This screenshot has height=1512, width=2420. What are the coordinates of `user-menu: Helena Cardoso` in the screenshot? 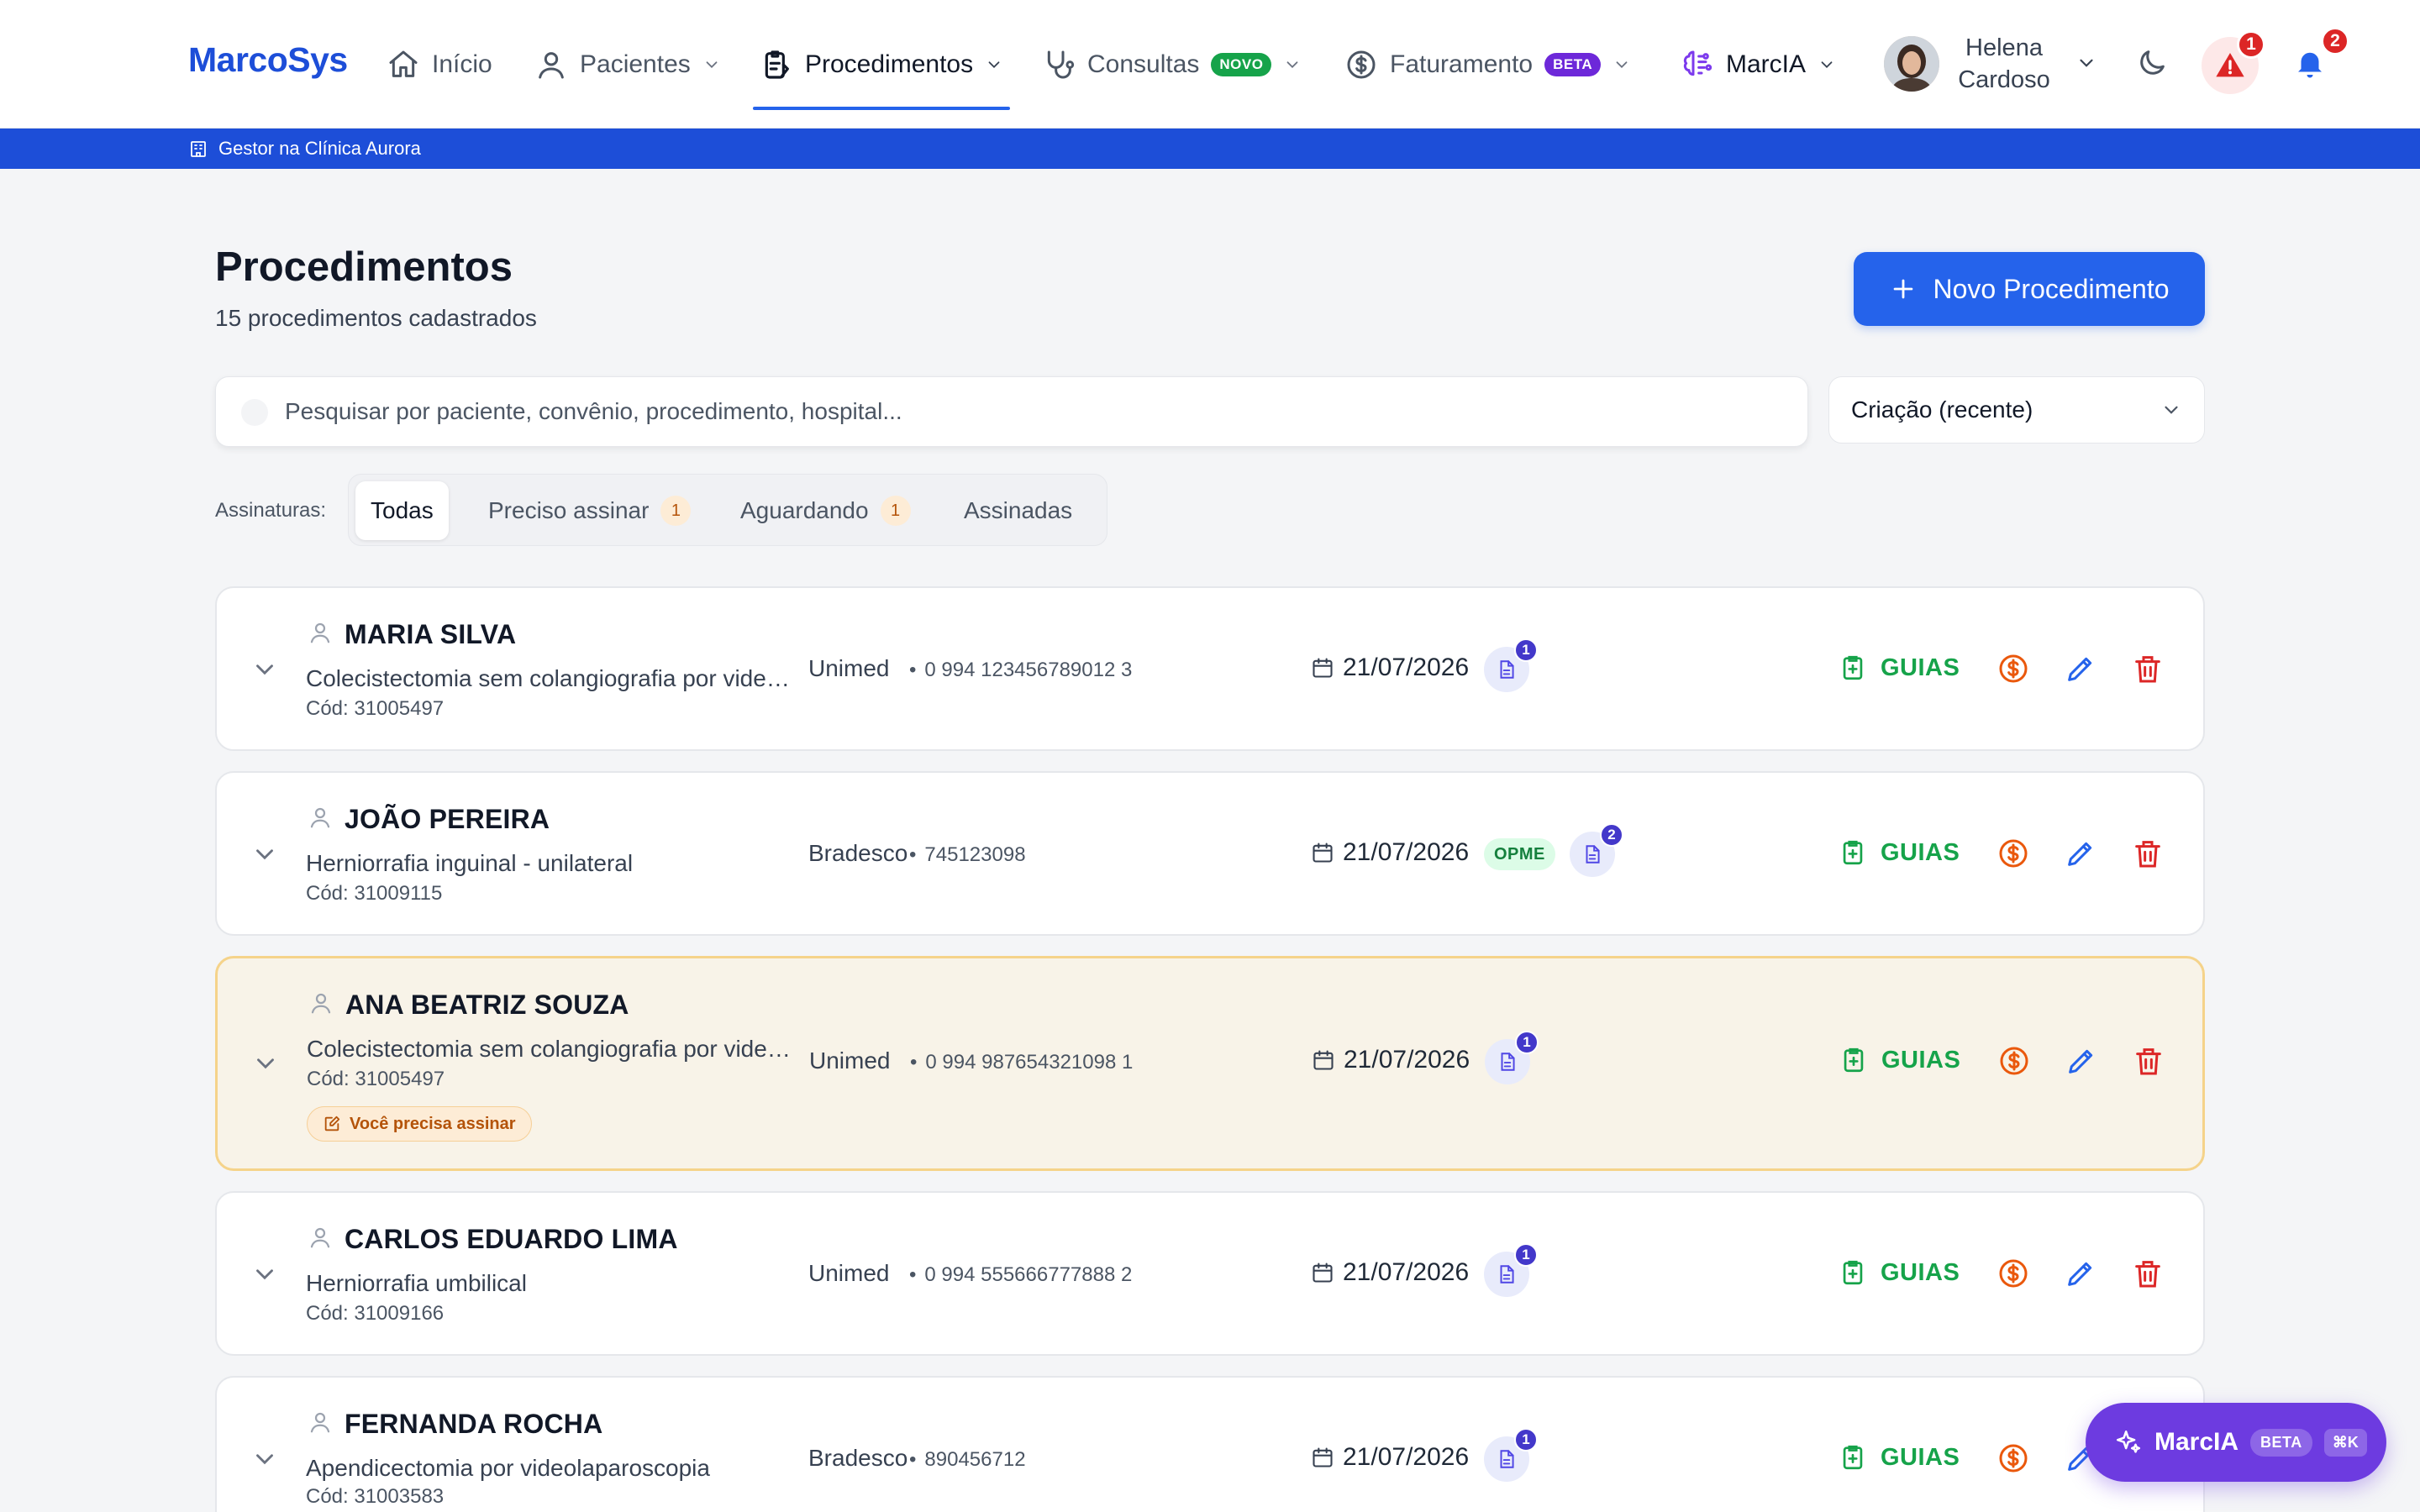 It's located at (2004, 64).